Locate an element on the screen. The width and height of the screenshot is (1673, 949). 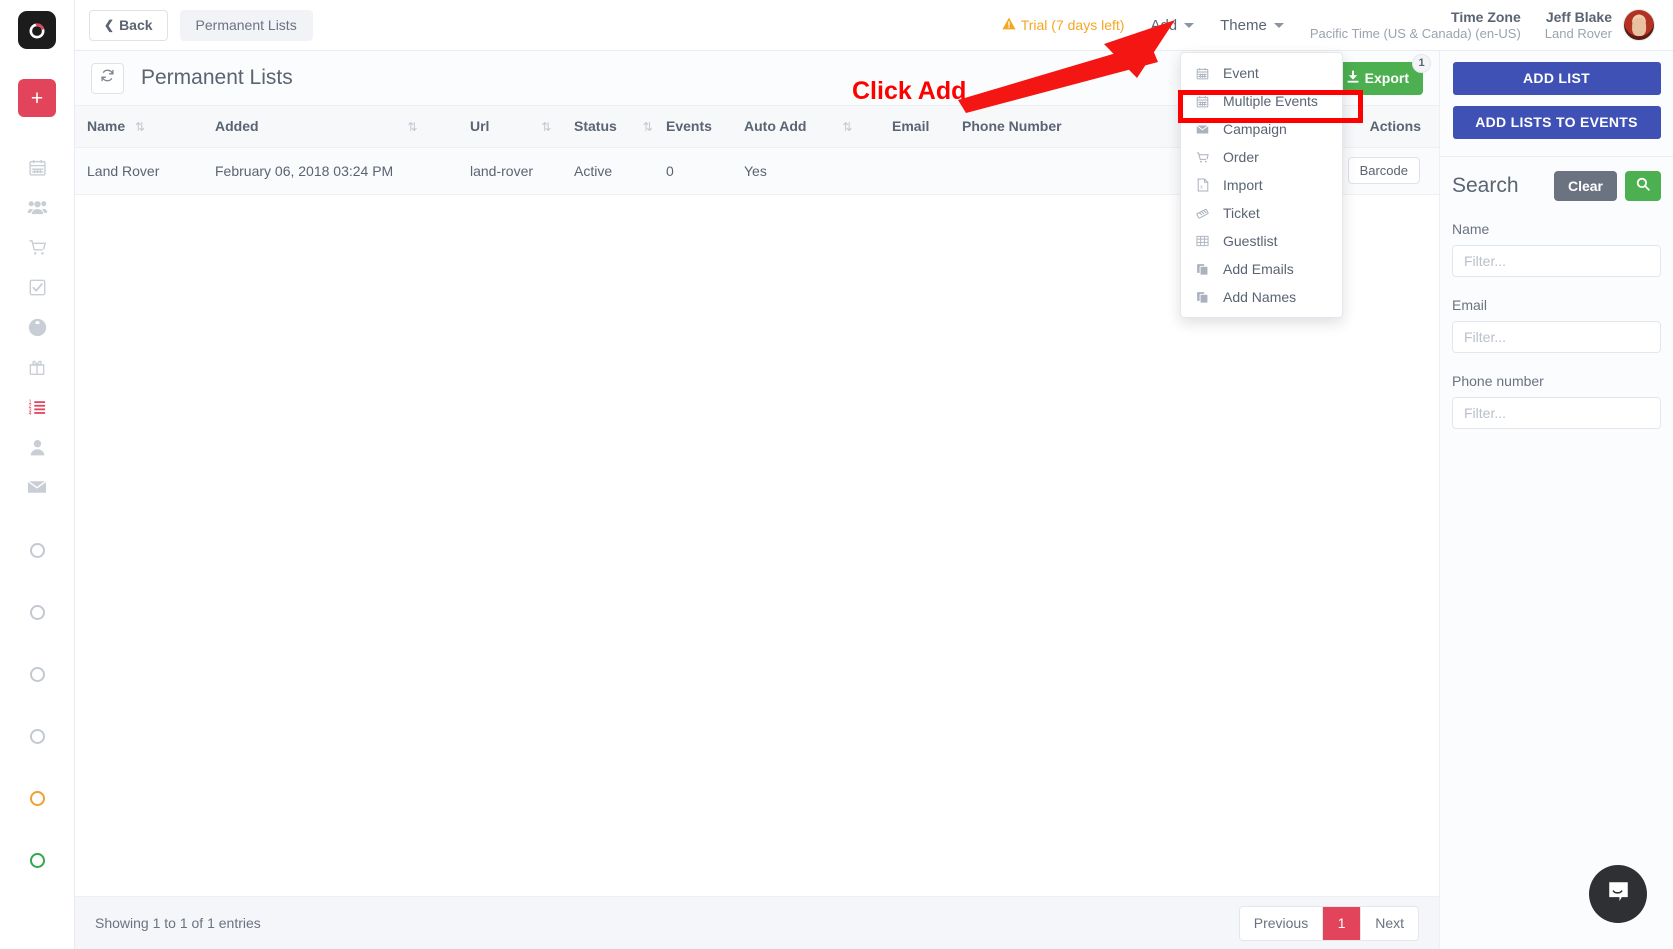
dropdown-item-add-emails: Add Emails is located at coordinates (1261, 269).